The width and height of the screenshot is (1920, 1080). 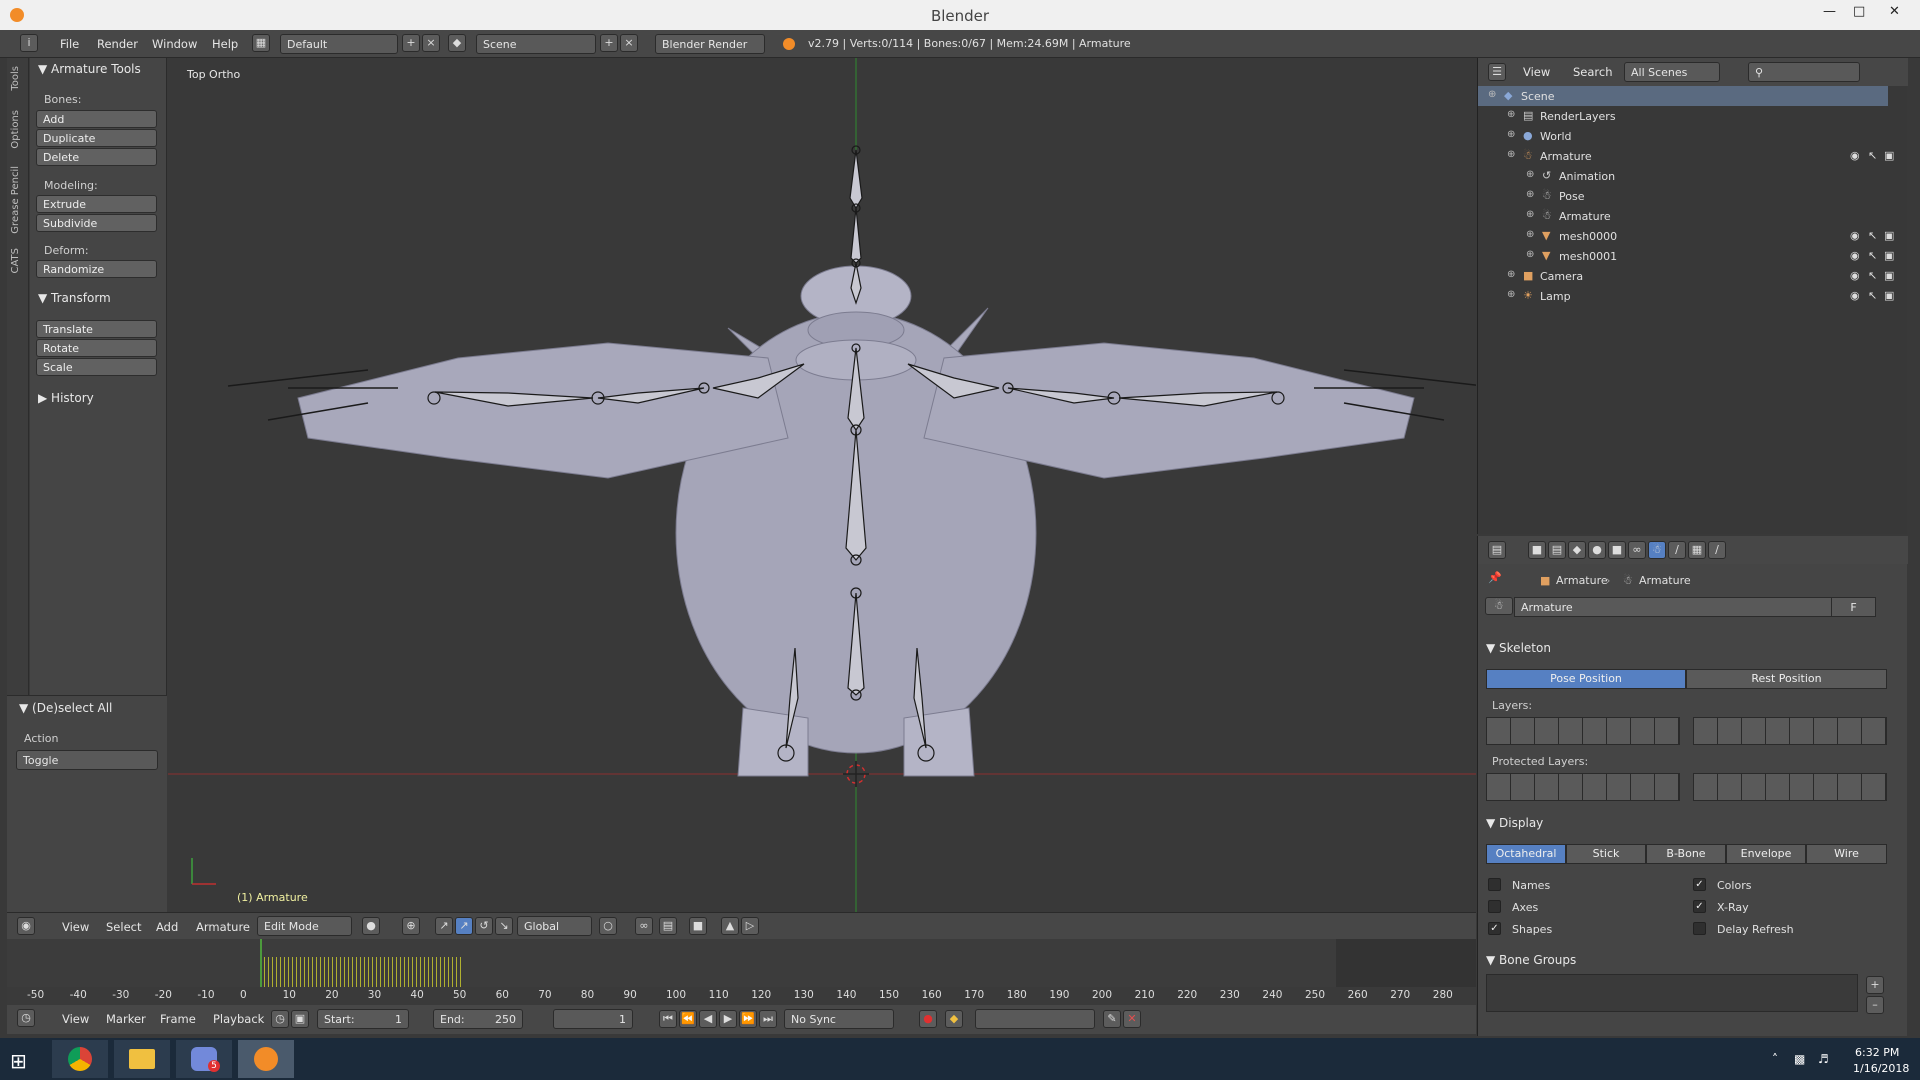 I want to click on modifier-tab-icon: ∕, so click(x=1717, y=550).